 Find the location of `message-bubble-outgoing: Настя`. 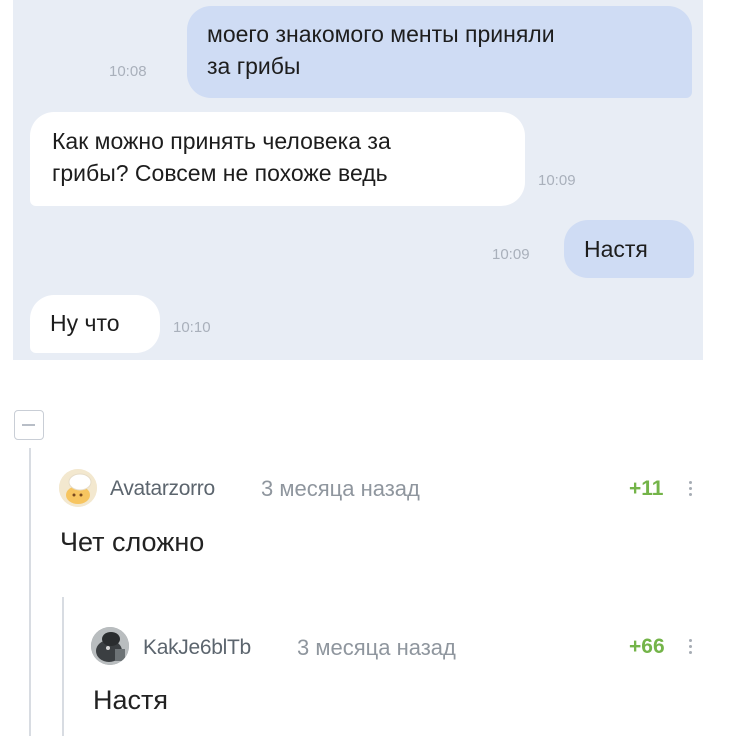

message-bubble-outgoing: Настя is located at coordinates (629, 249).